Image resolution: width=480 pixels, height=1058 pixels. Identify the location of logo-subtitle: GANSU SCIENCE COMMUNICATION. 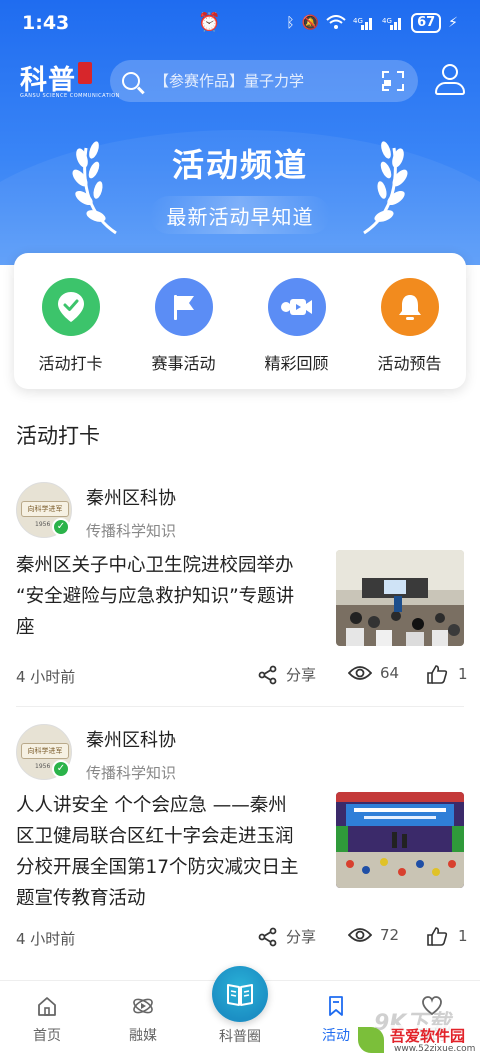
(70, 96).